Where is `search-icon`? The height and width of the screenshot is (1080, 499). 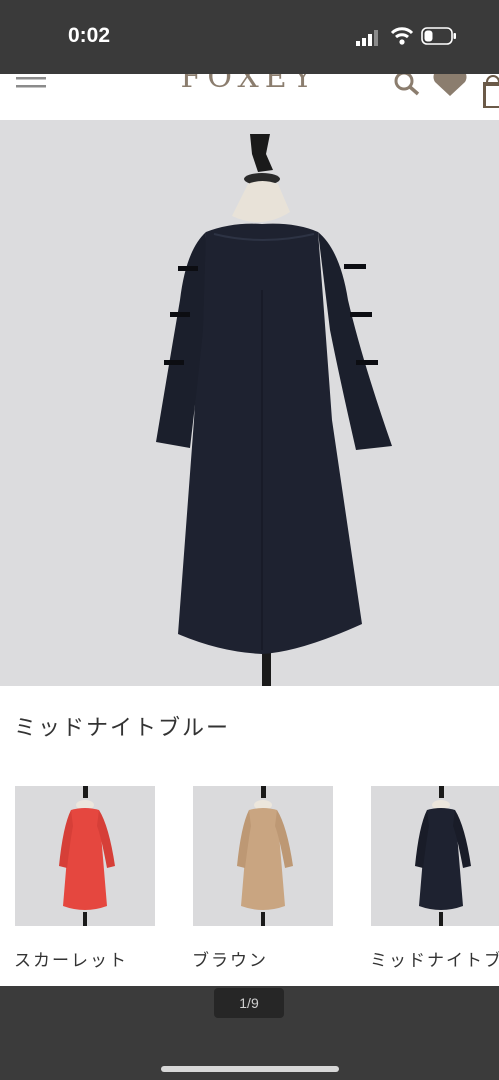 search-icon is located at coordinates (407, 85).